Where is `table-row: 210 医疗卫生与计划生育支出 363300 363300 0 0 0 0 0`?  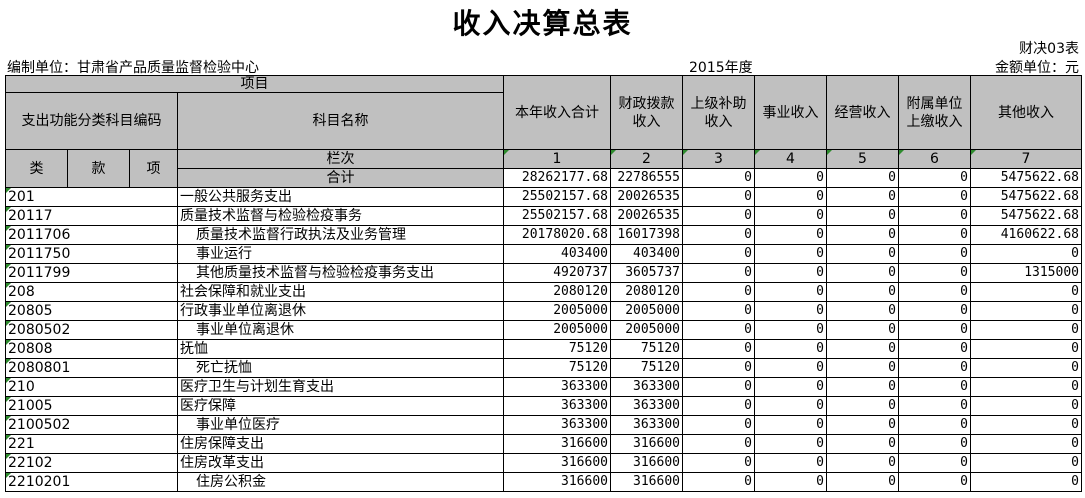
table-row: 210 医疗卫生与计划生育支出 363300 363300 0 0 0 0 0 is located at coordinates (543, 387).